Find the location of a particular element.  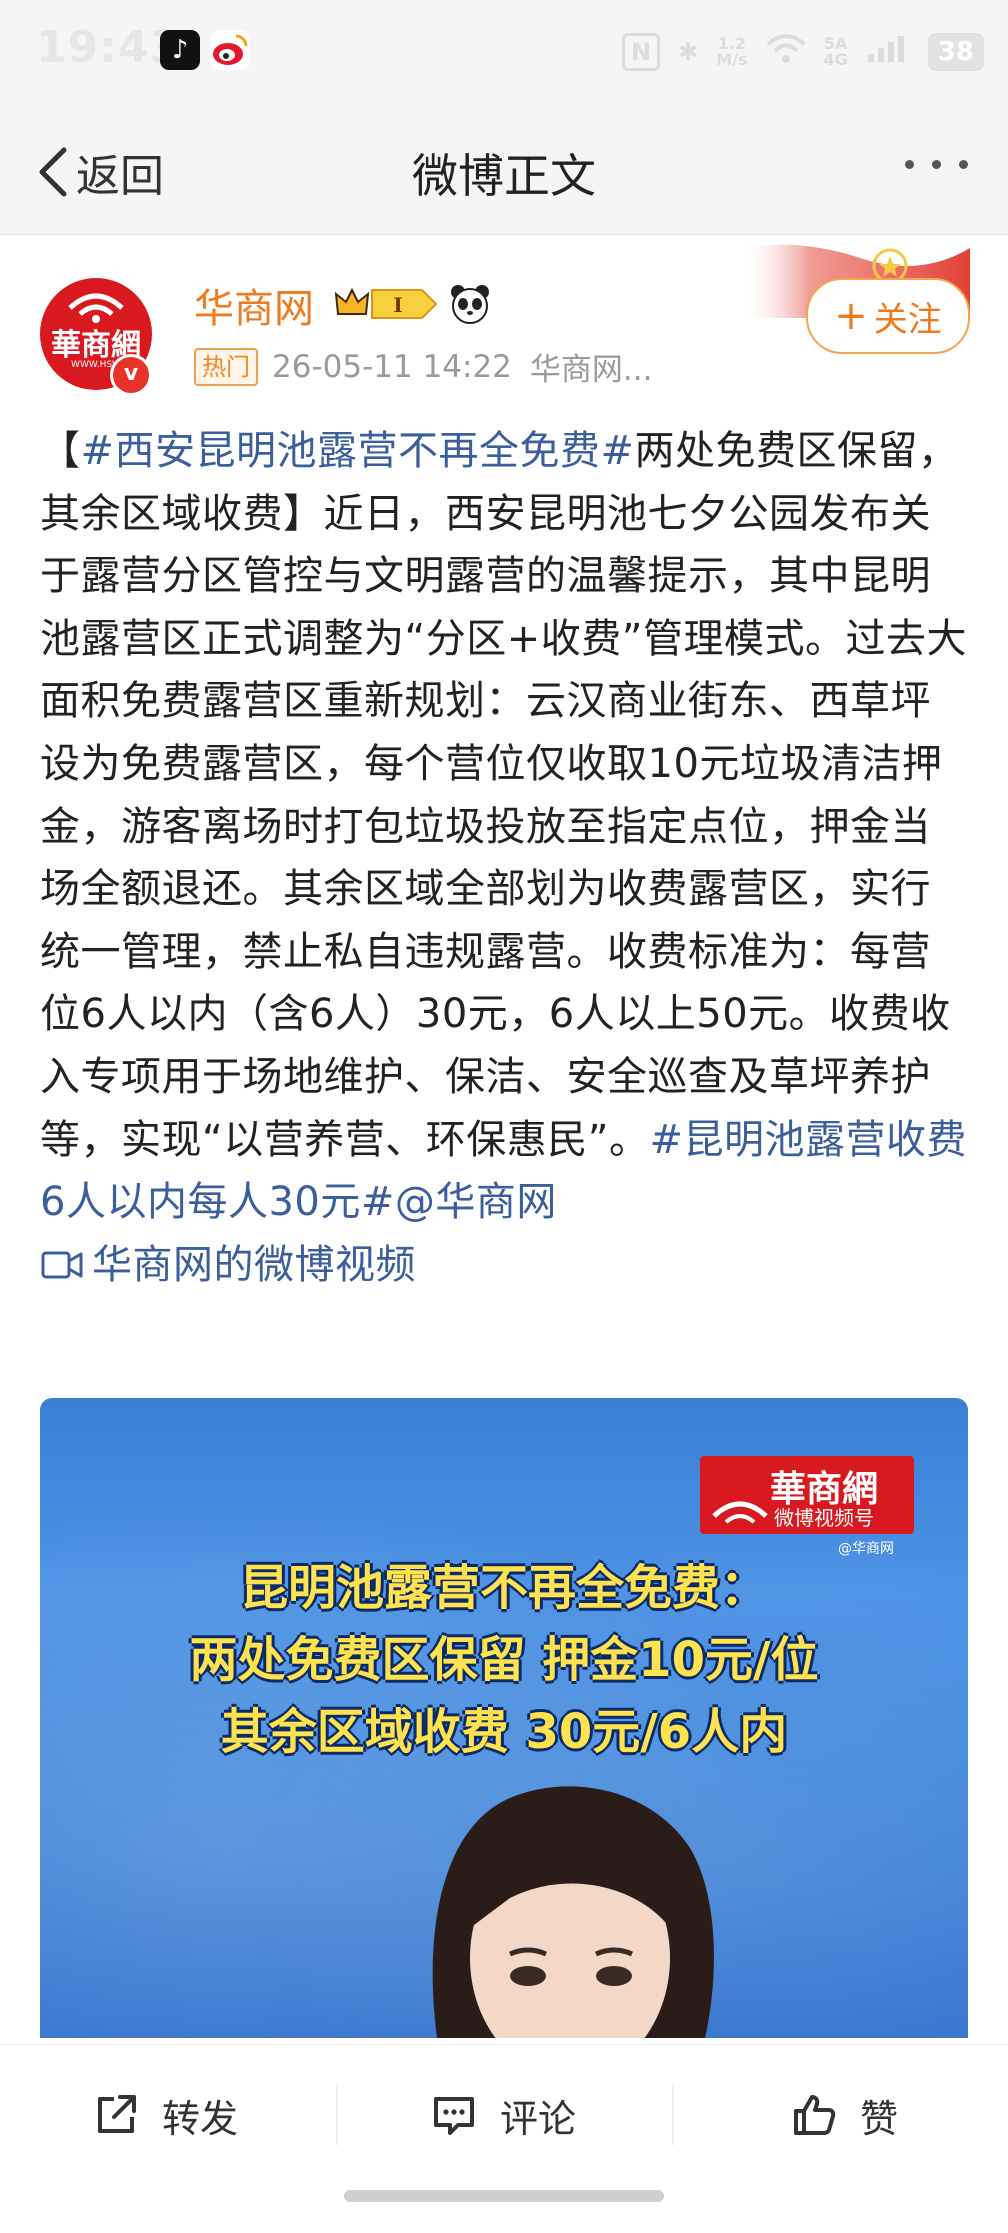

follow-button: + 关注 is located at coordinates (888, 316).